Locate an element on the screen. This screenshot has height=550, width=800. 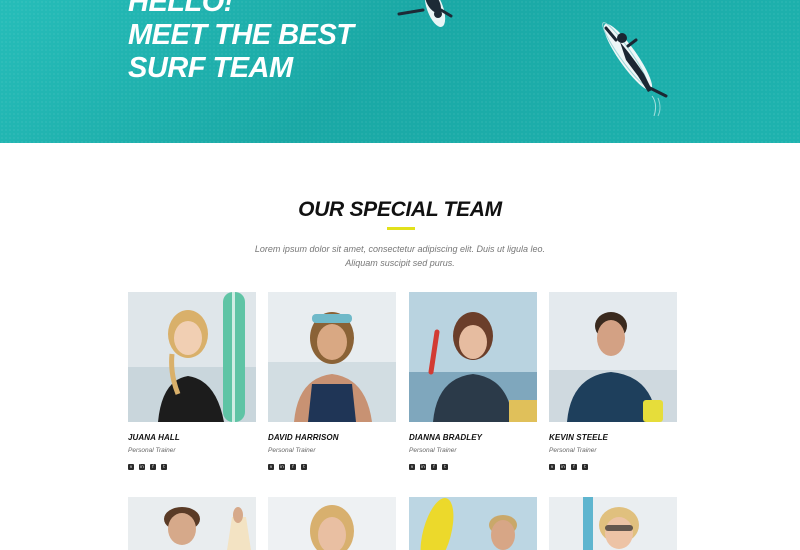
section-desc-line-2: Aliquam suscipit sed purus. is located at coordinates (400, 263).